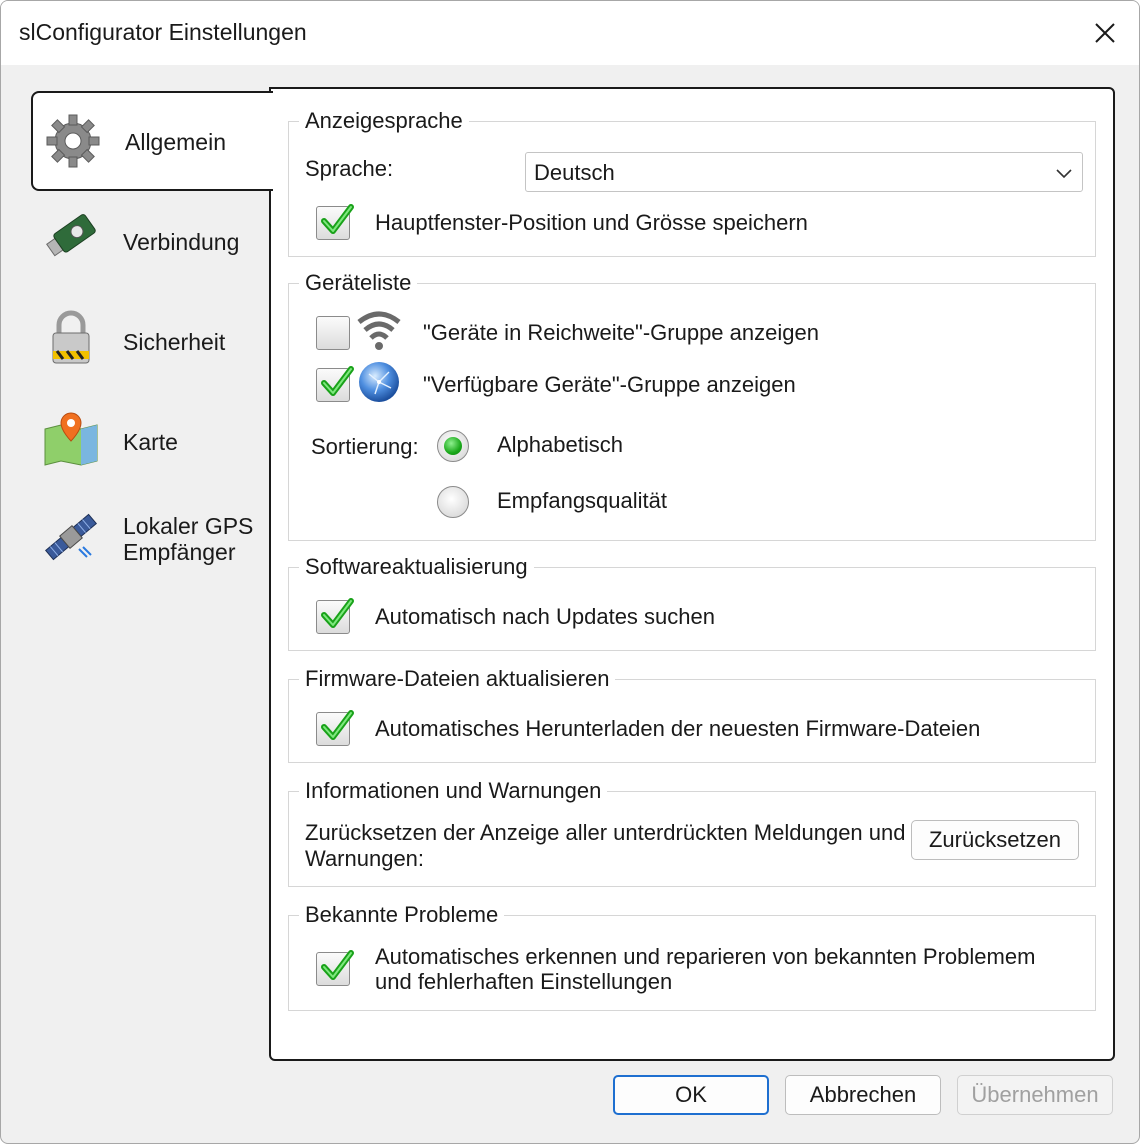 This screenshot has width=1140, height=1144. What do you see at coordinates (453, 446) in the screenshot?
I see `sort-alpha-radio` at bounding box center [453, 446].